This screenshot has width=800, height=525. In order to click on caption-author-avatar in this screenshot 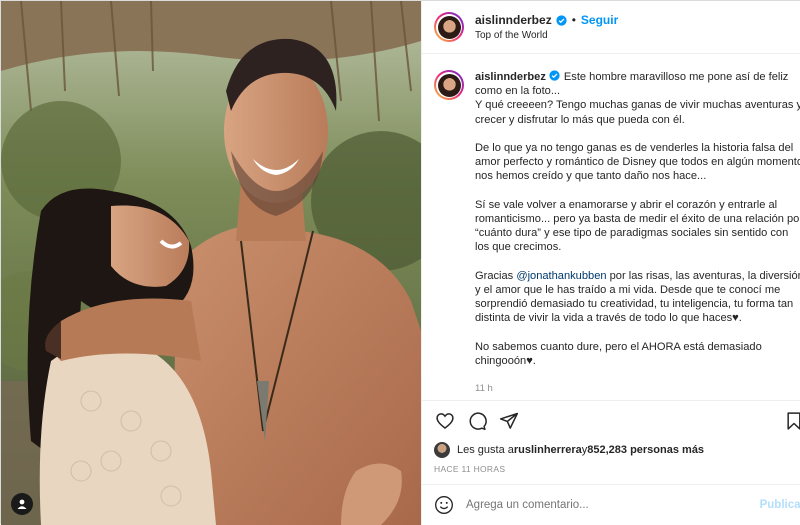, I will do `click(449, 85)`.